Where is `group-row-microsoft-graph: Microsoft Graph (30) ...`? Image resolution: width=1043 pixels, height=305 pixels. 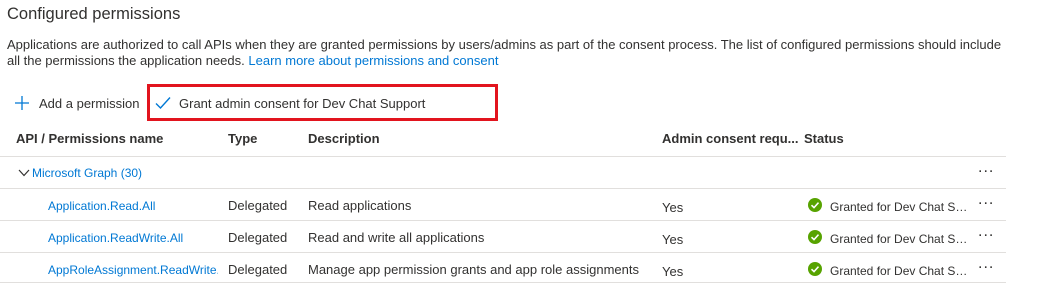
group-row-microsoft-graph: Microsoft Graph (30) ... is located at coordinates (503, 172).